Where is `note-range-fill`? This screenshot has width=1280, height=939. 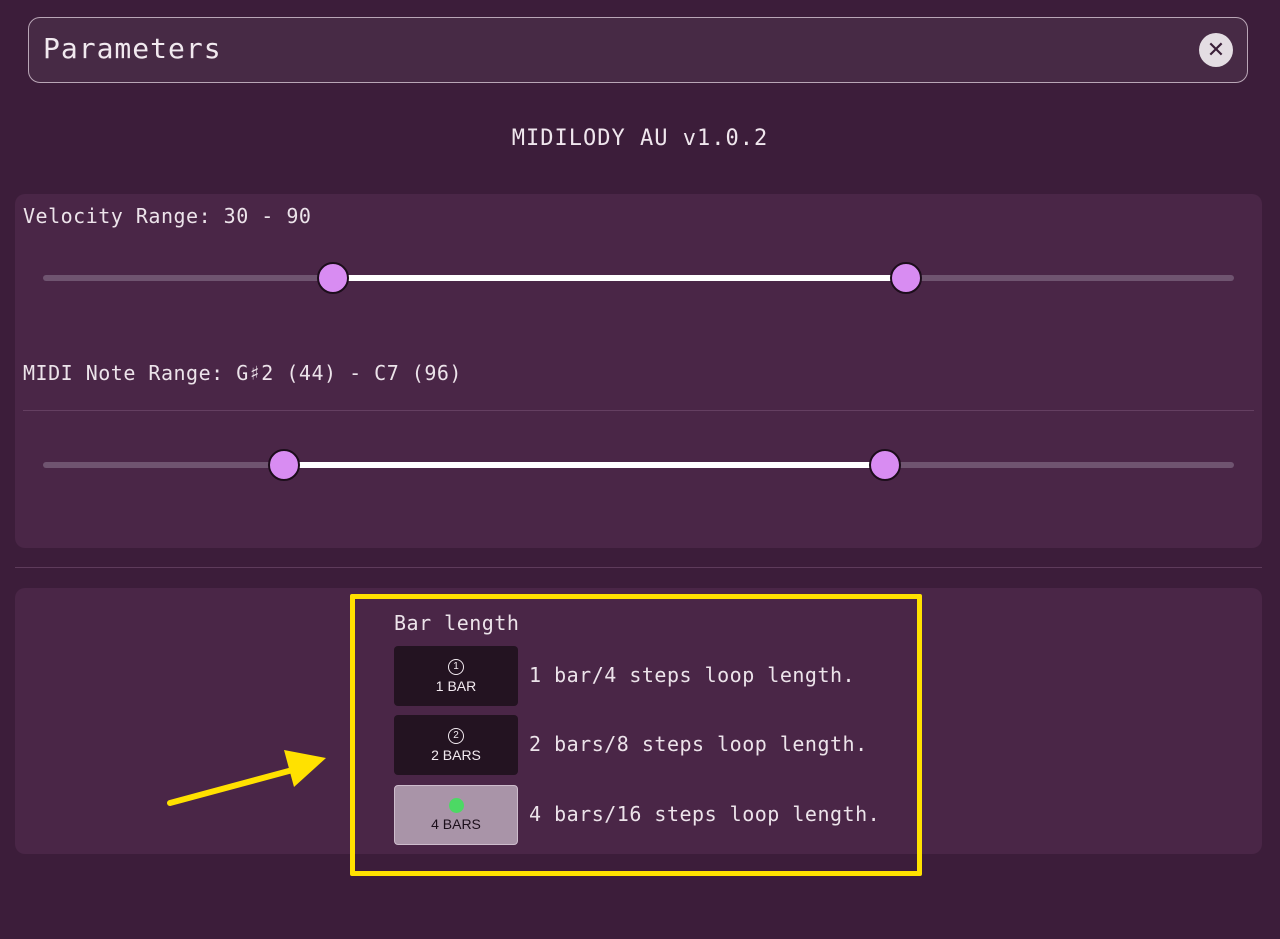
note-range-fill is located at coordinates (583, 465).